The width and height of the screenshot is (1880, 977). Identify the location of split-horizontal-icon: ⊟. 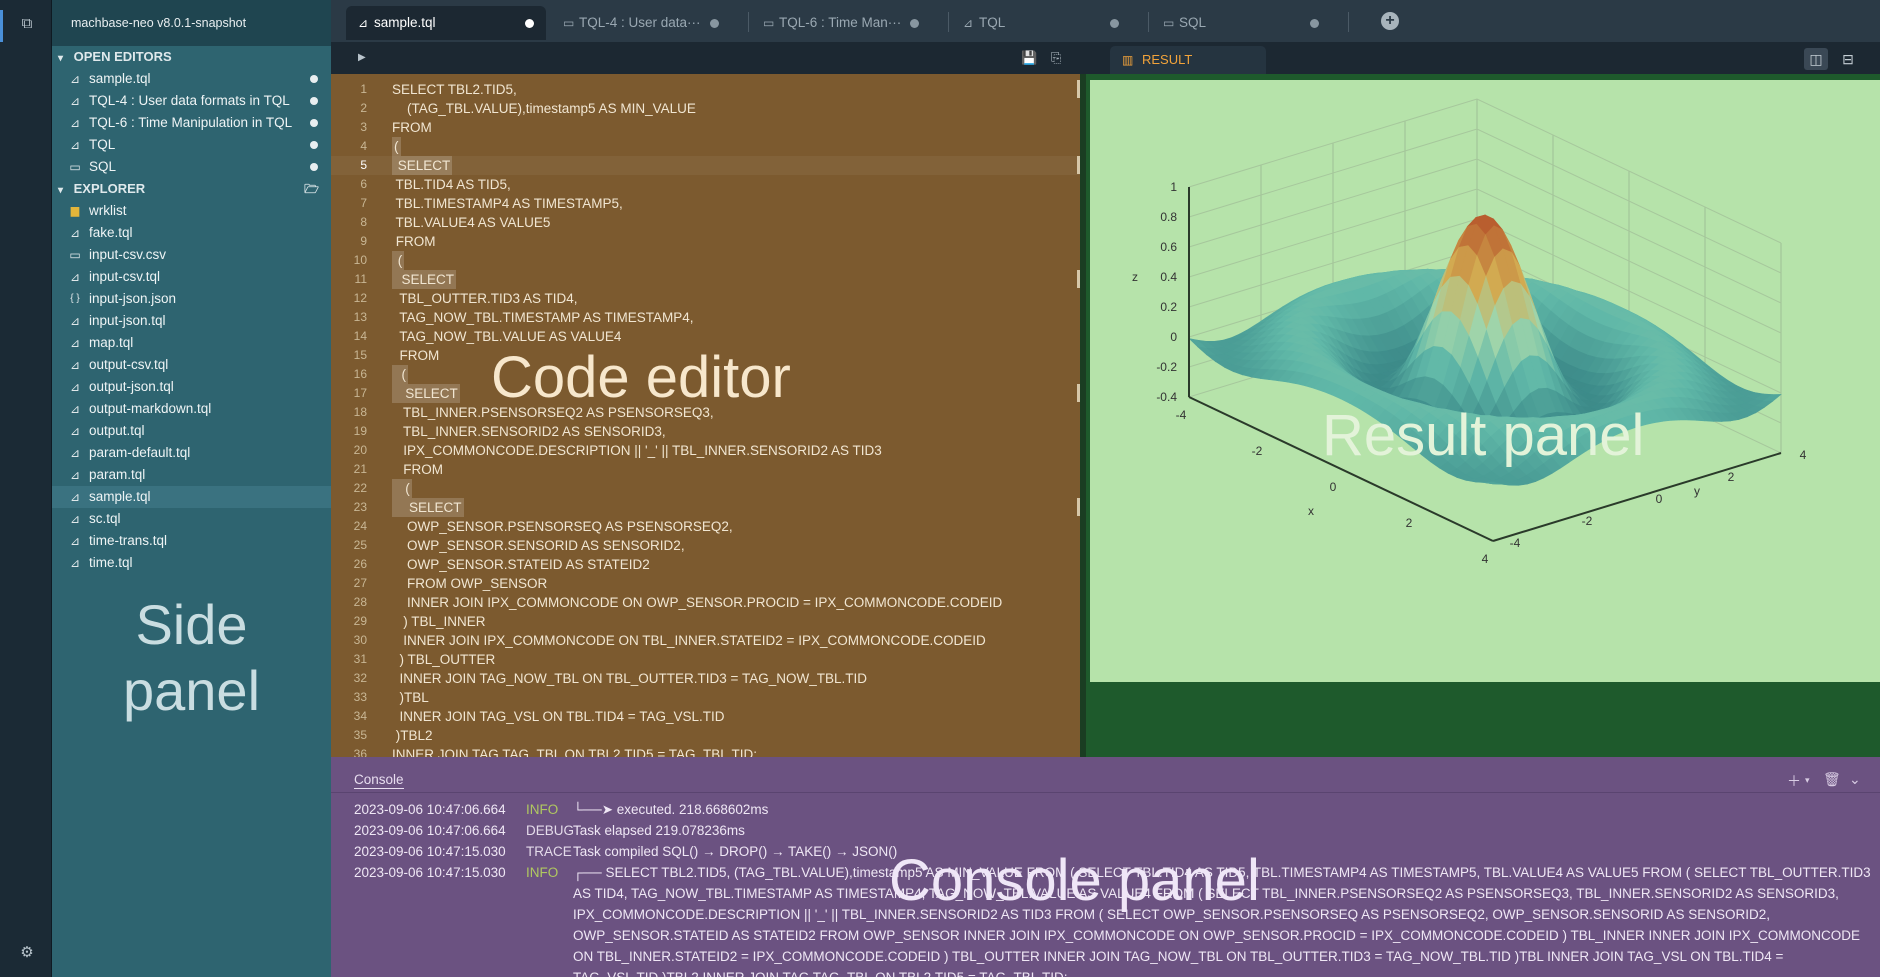
(1848, 59).